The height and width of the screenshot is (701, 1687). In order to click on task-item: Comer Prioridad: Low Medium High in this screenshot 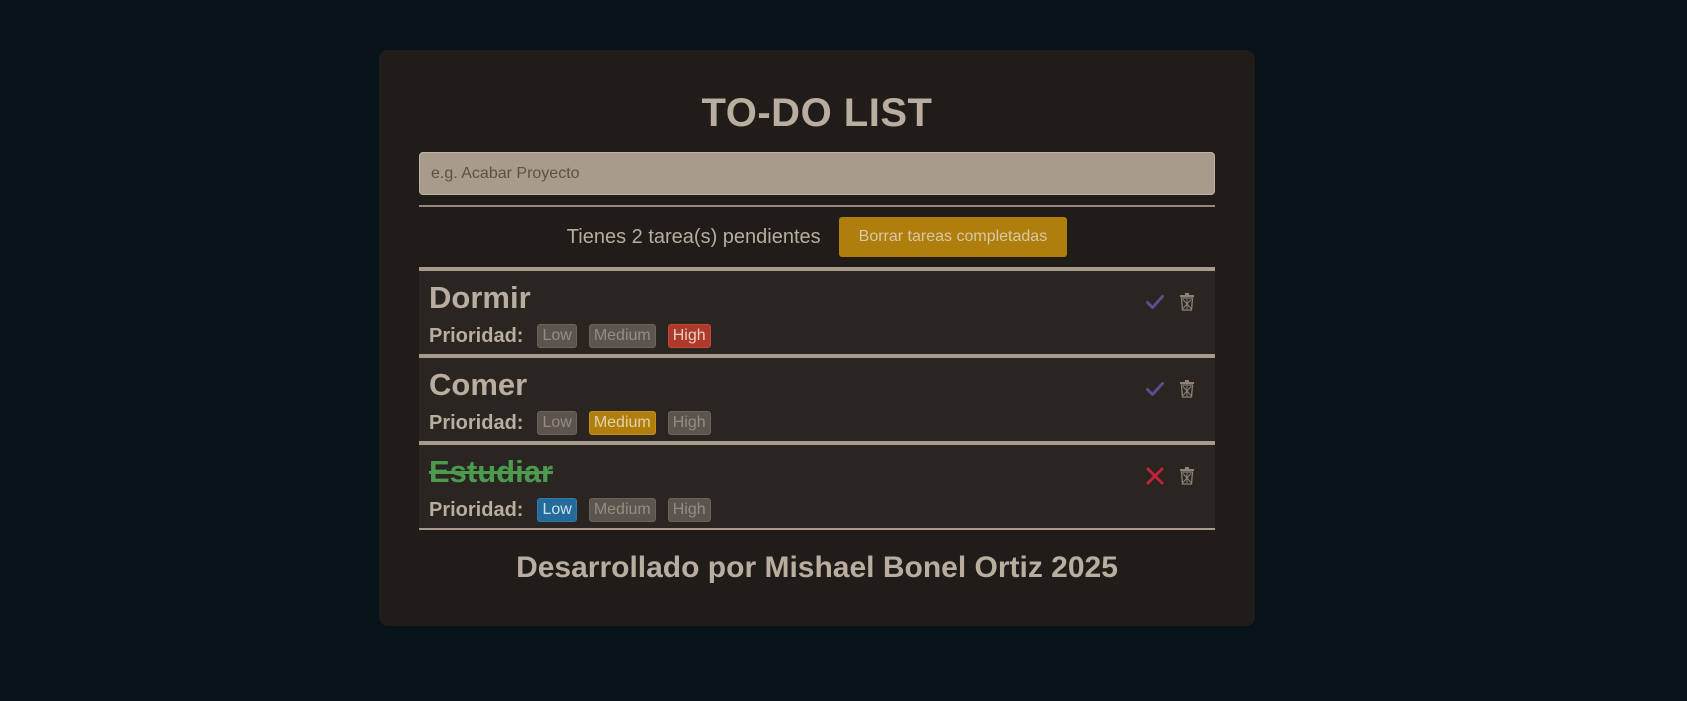, I will do `click(817, 397)`.